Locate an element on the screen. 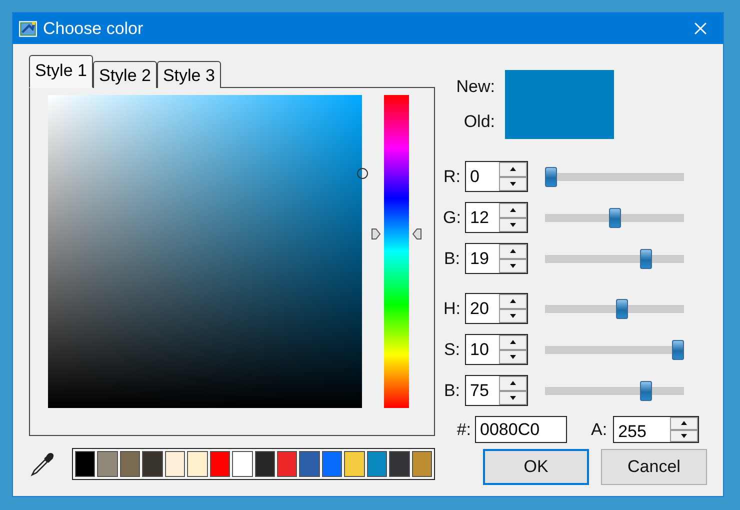  tab: Style 2 is located at coordinates (124, 74).